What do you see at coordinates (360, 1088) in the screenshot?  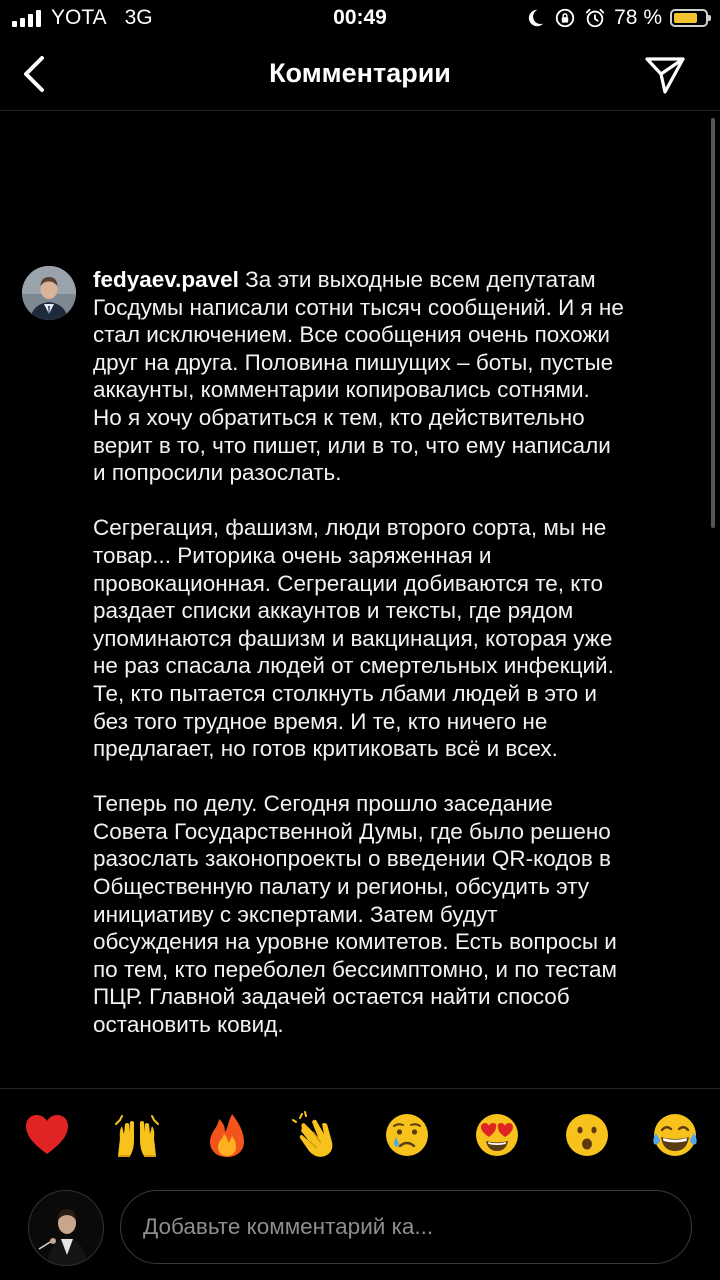 I see `divider` at bounding box center [360, 1088].